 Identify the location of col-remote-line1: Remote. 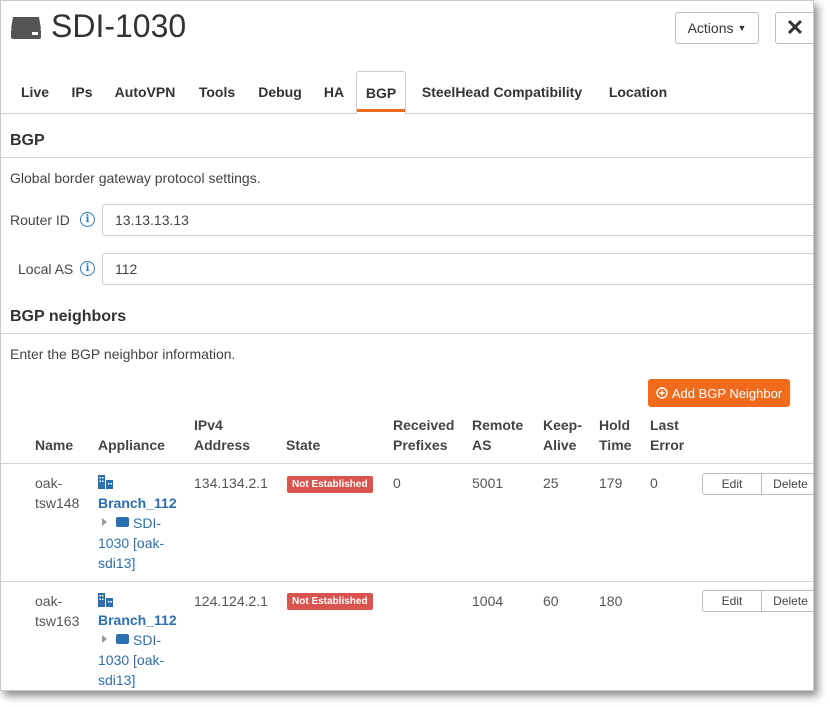
(498, 425).